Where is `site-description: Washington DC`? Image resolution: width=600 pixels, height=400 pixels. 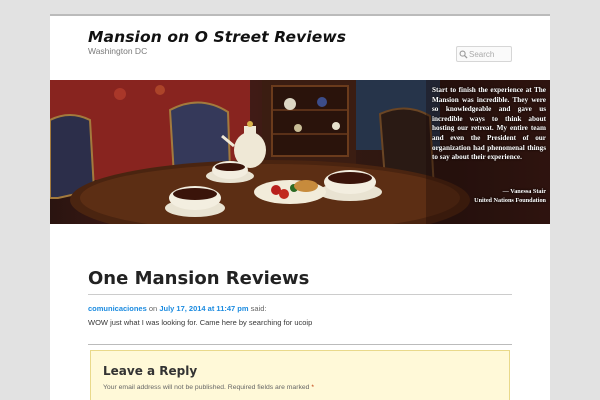 site-description: Washington DC is located at coordinates (118, 51).